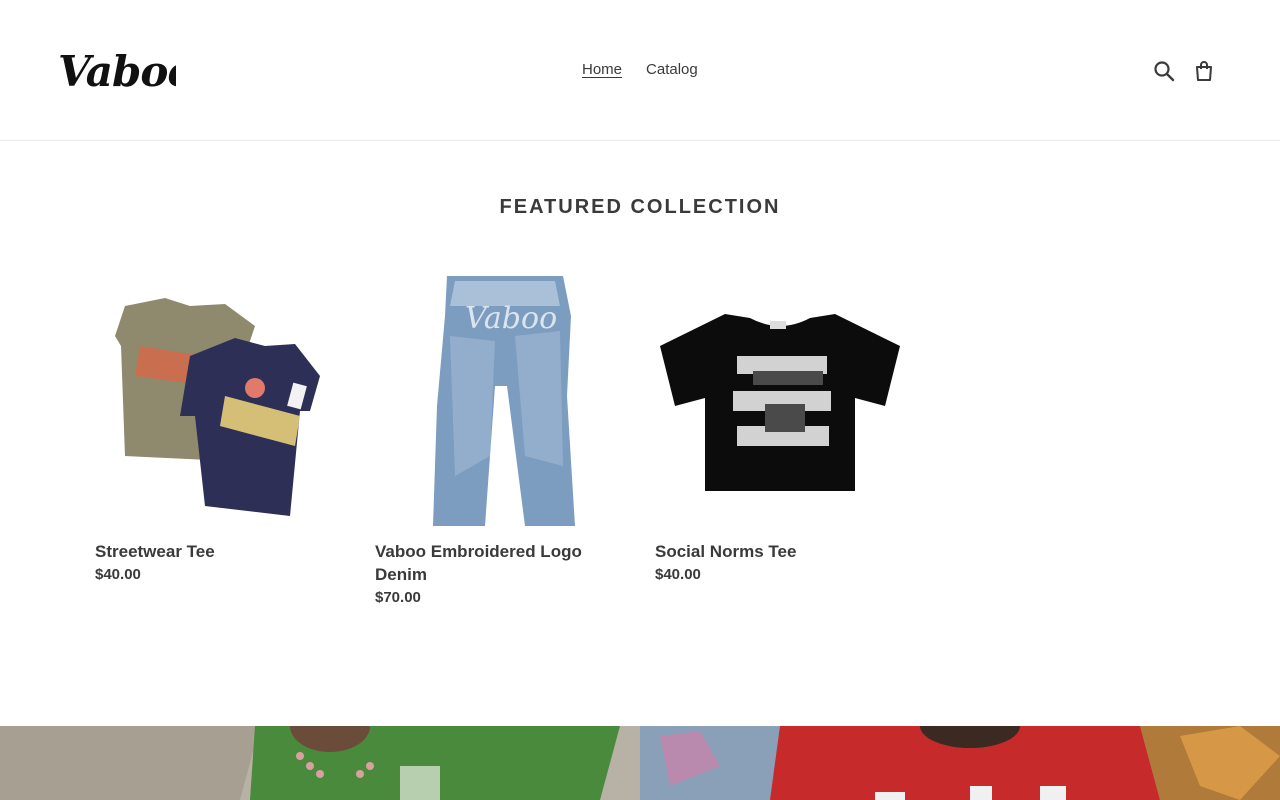  Describe the element at coordinates (672, 70) in the screenshot. I see `nav-catalog-link: Catalog` at that location.